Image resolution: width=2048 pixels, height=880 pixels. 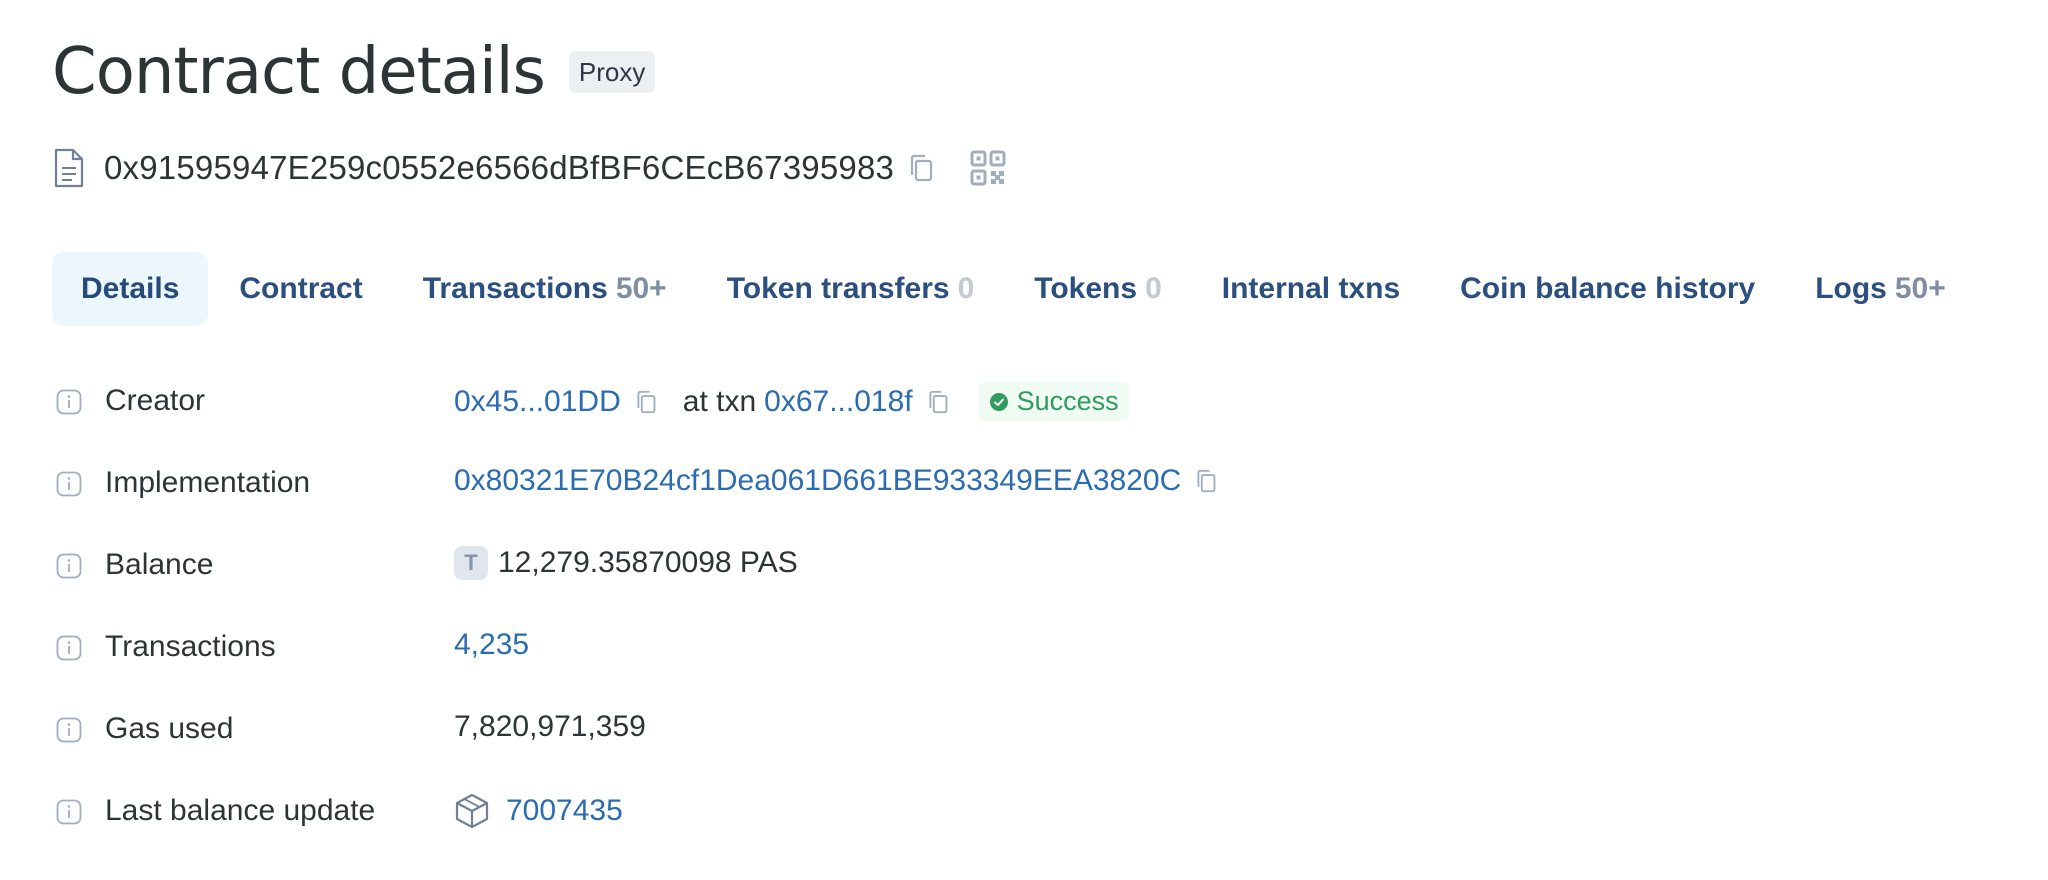 I want to click on gas-used-value: 7,820,971,359, so click(x=550, y=726).